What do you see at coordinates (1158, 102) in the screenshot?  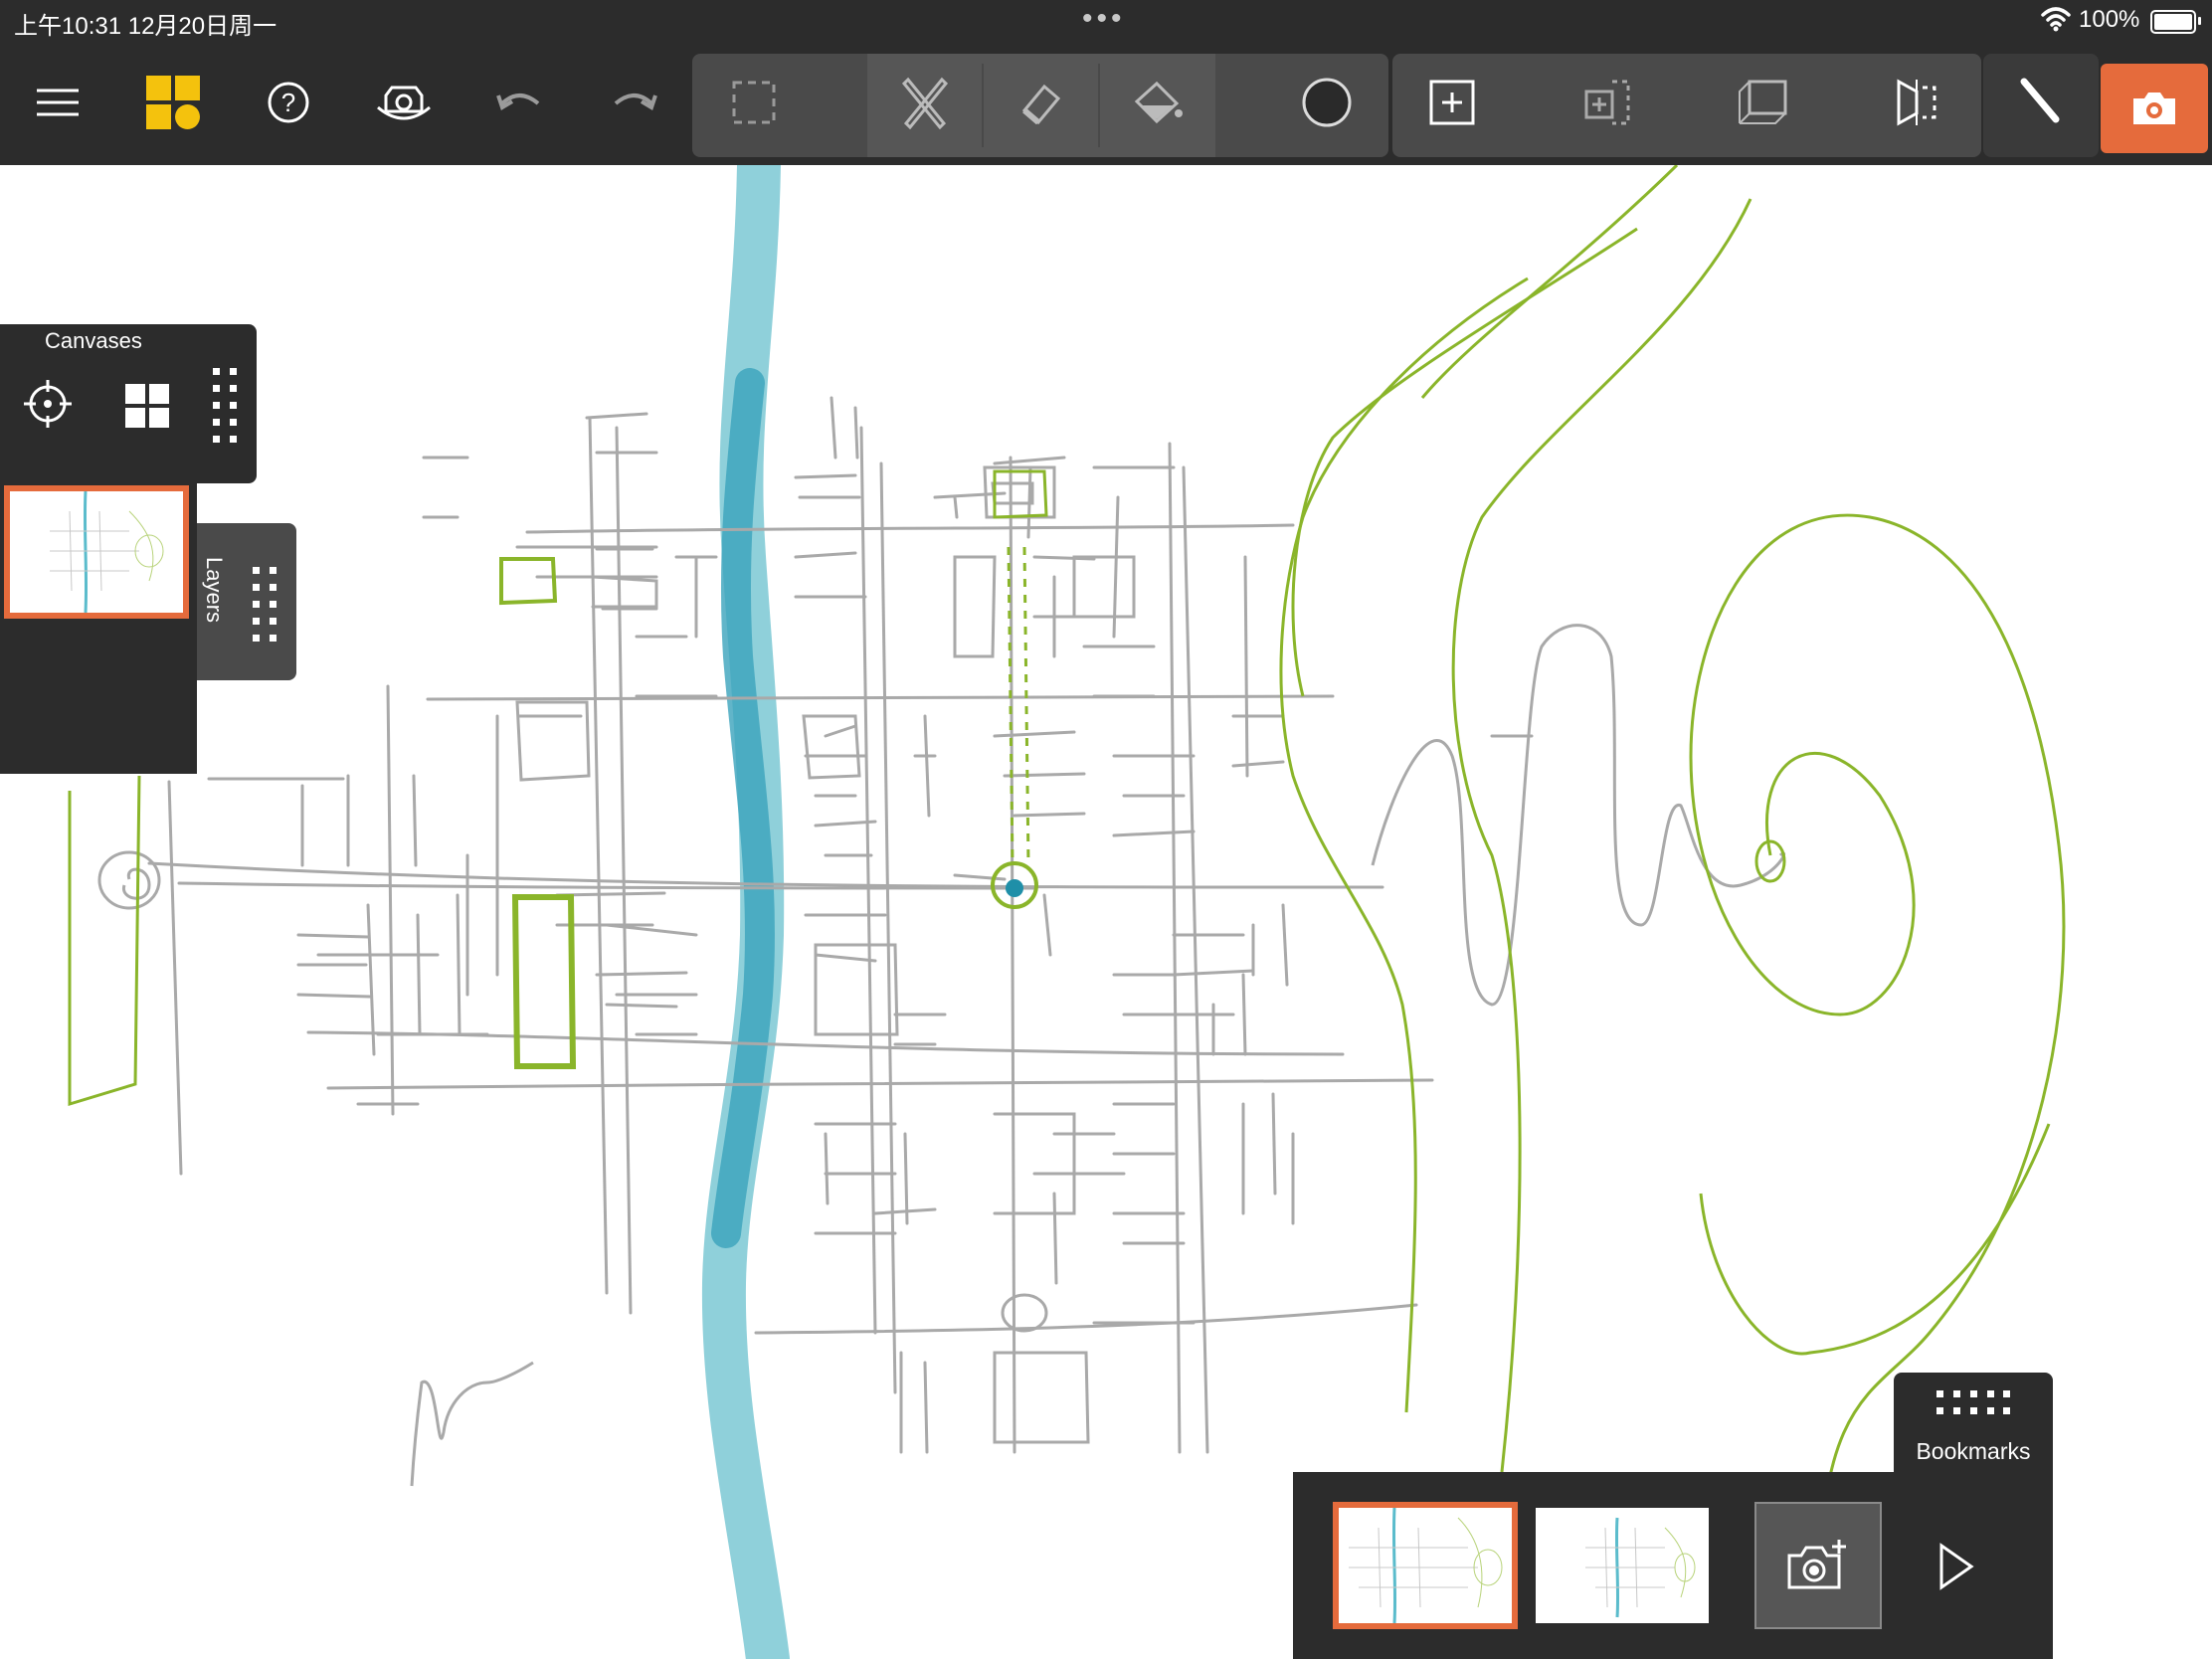 I see `fill-bucket-icon` at bounding box center [1158, 102].